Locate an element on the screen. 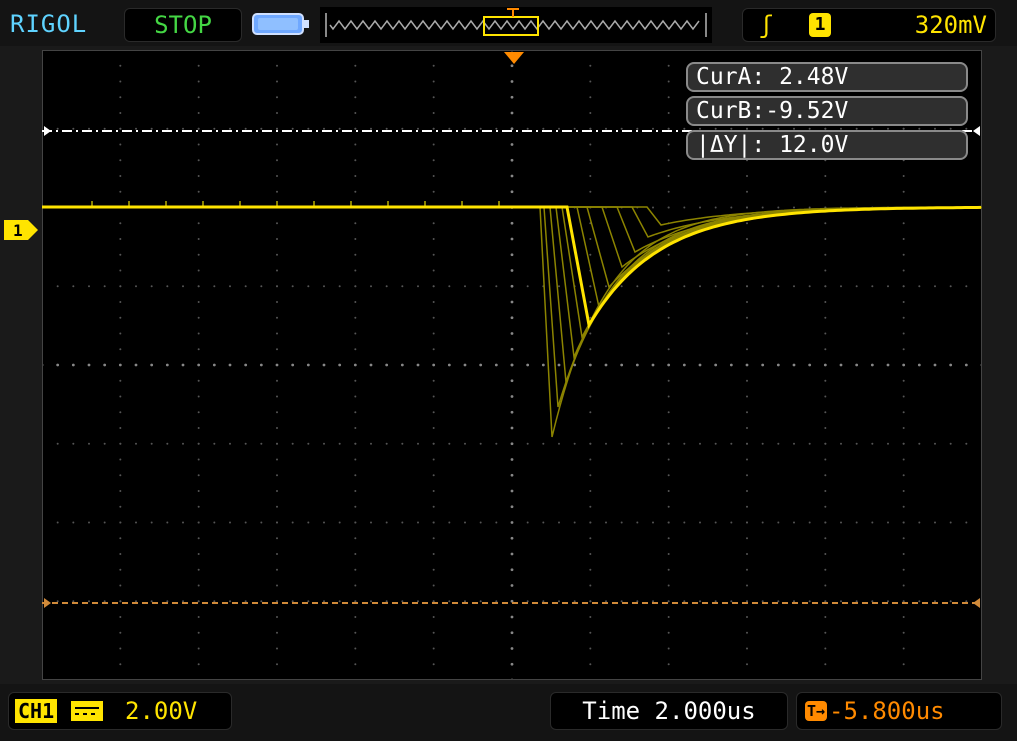 This screenshot has height=741, width=1017. timebase-readout: Time 2.000us is located at coordinates (669, 711).